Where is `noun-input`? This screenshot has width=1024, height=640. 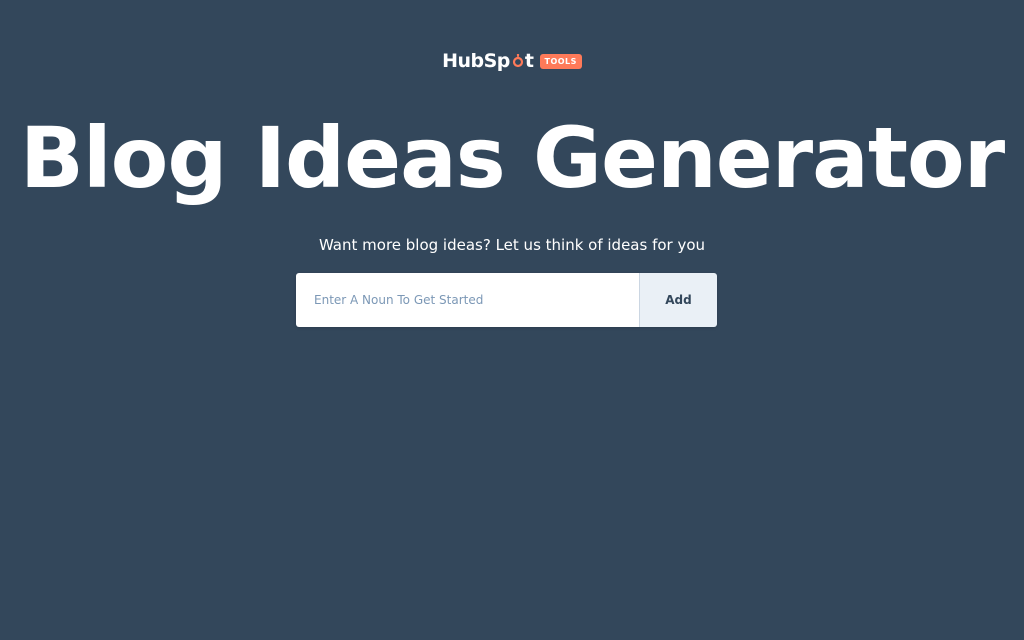
noun-input is located at coordinates (467, 300).